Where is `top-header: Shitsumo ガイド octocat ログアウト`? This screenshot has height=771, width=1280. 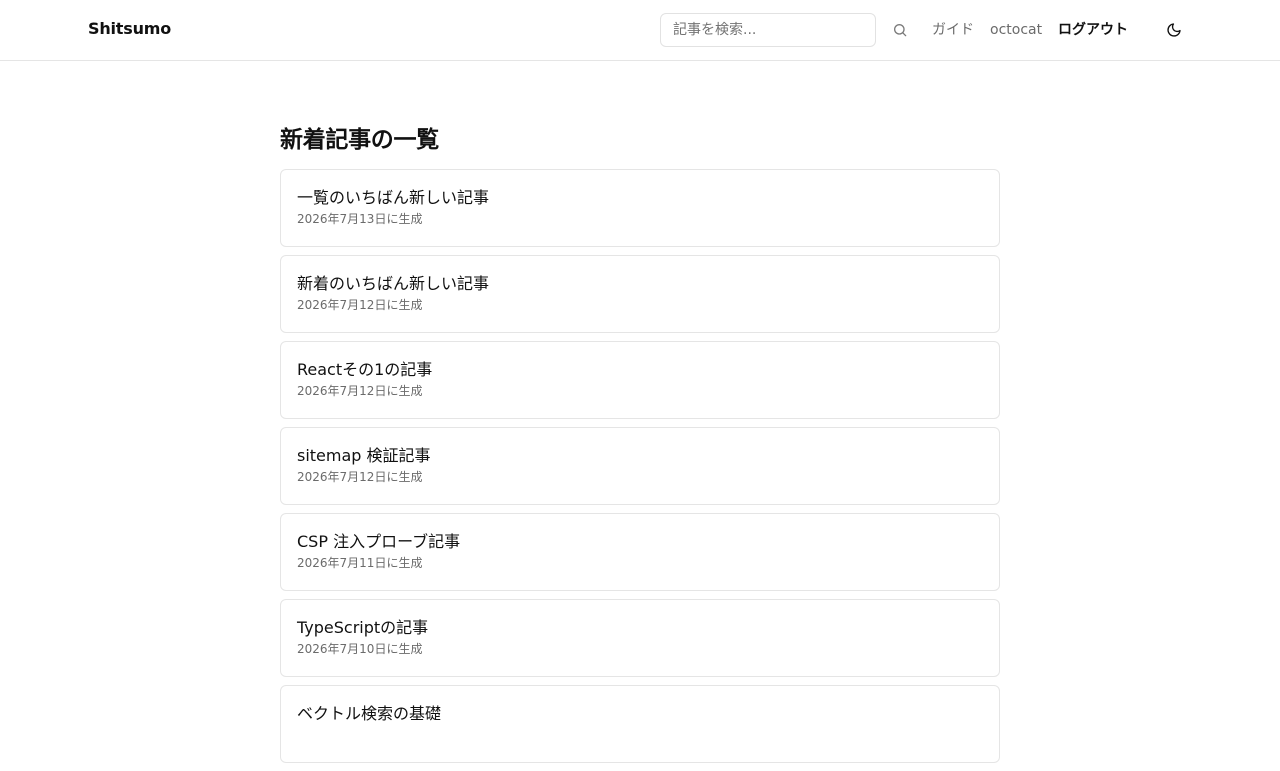 top-header: Shitsumo ガイド octocat ログアウト is located at coordinates (640, 30).